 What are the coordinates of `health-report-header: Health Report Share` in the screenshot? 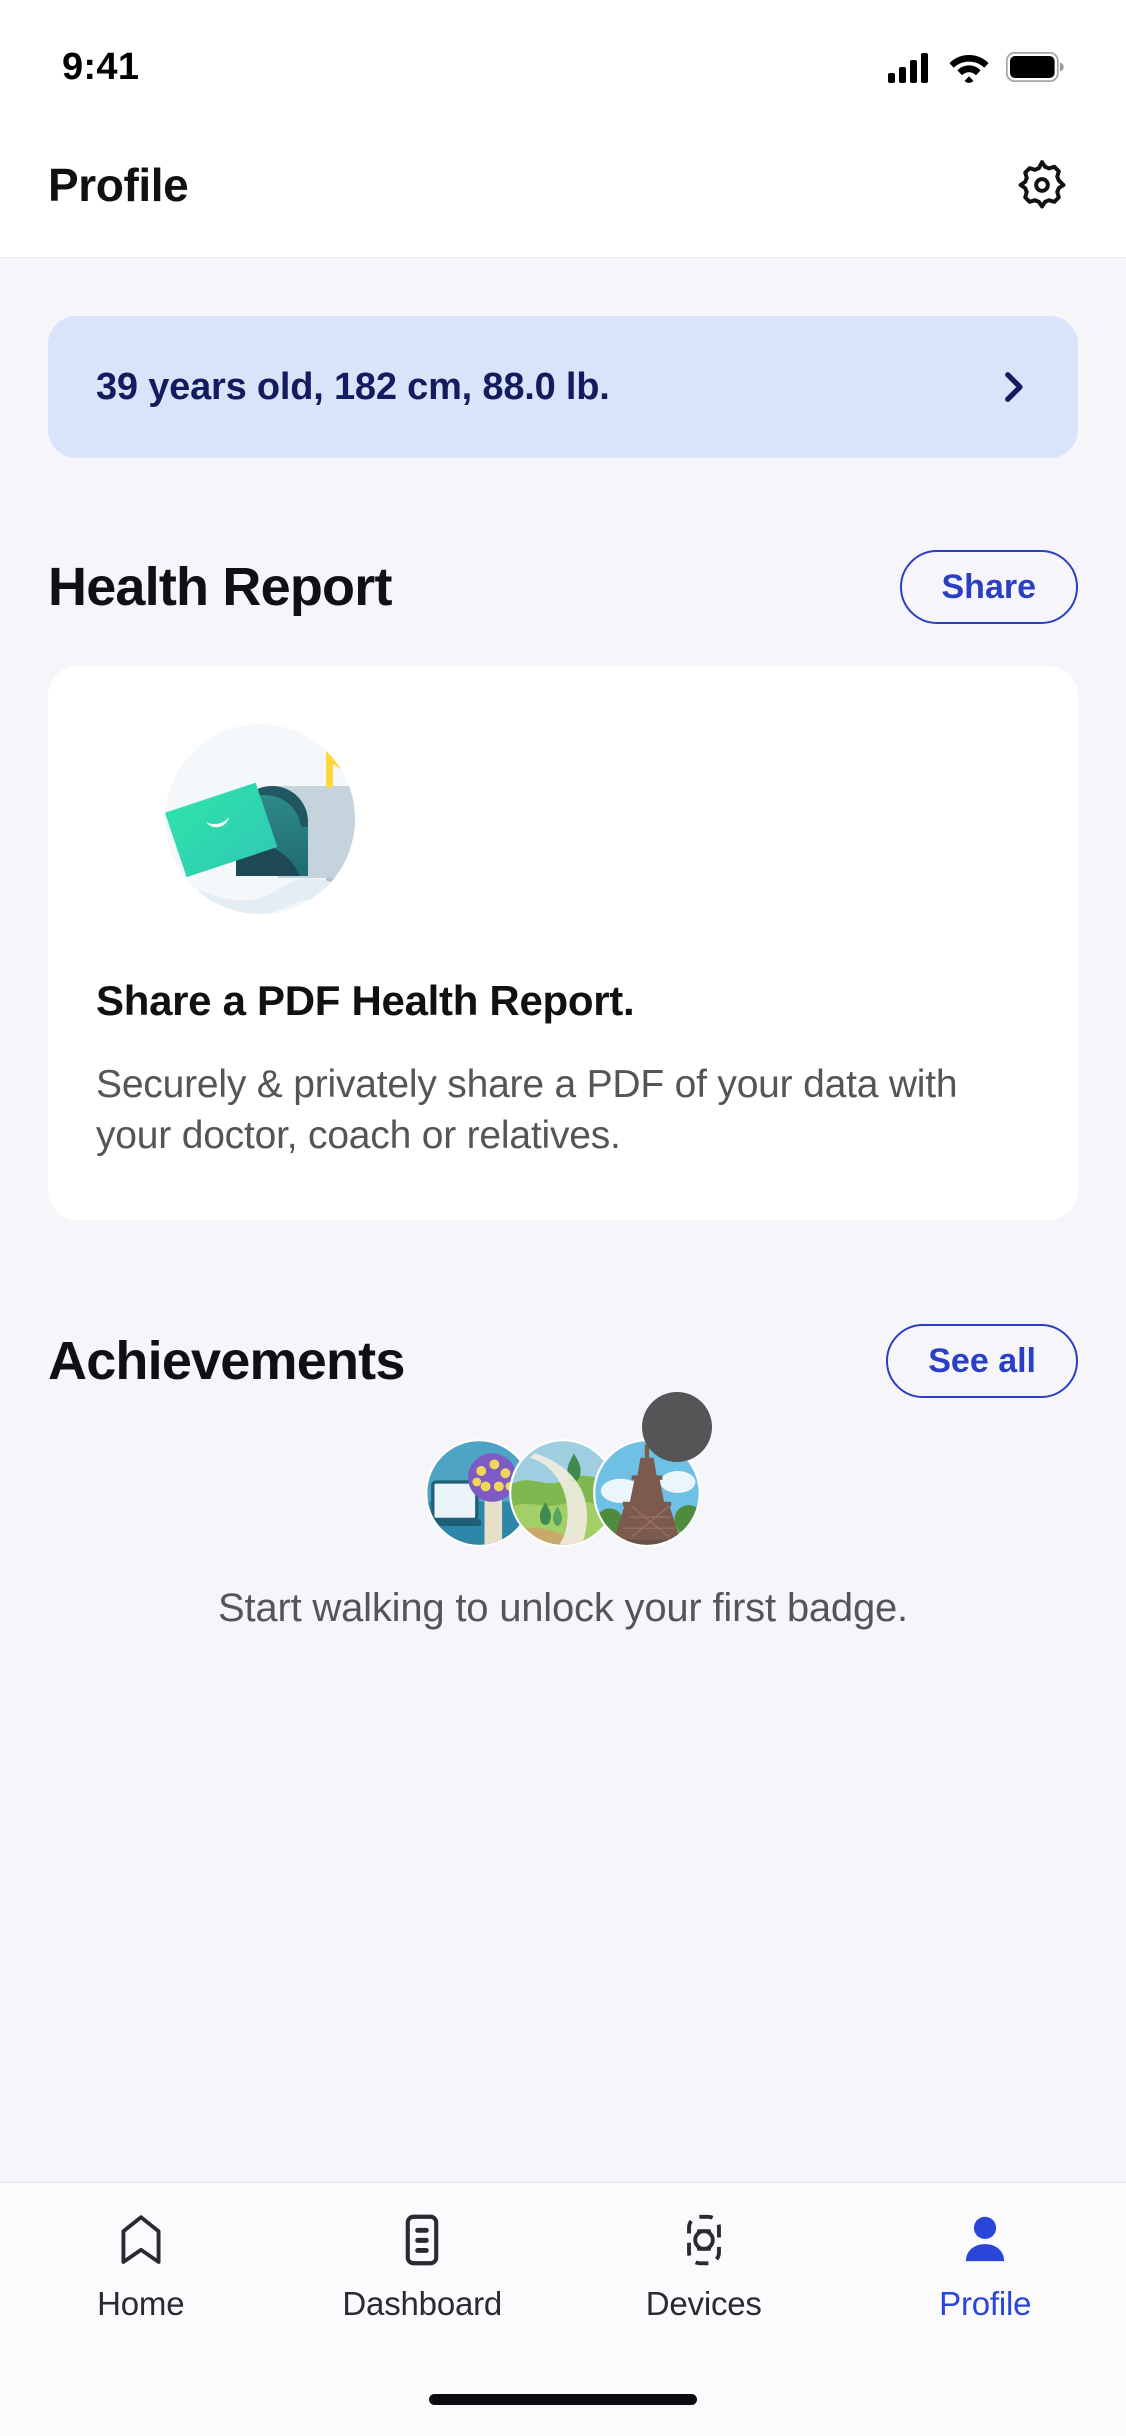 It's located at (563, 587).